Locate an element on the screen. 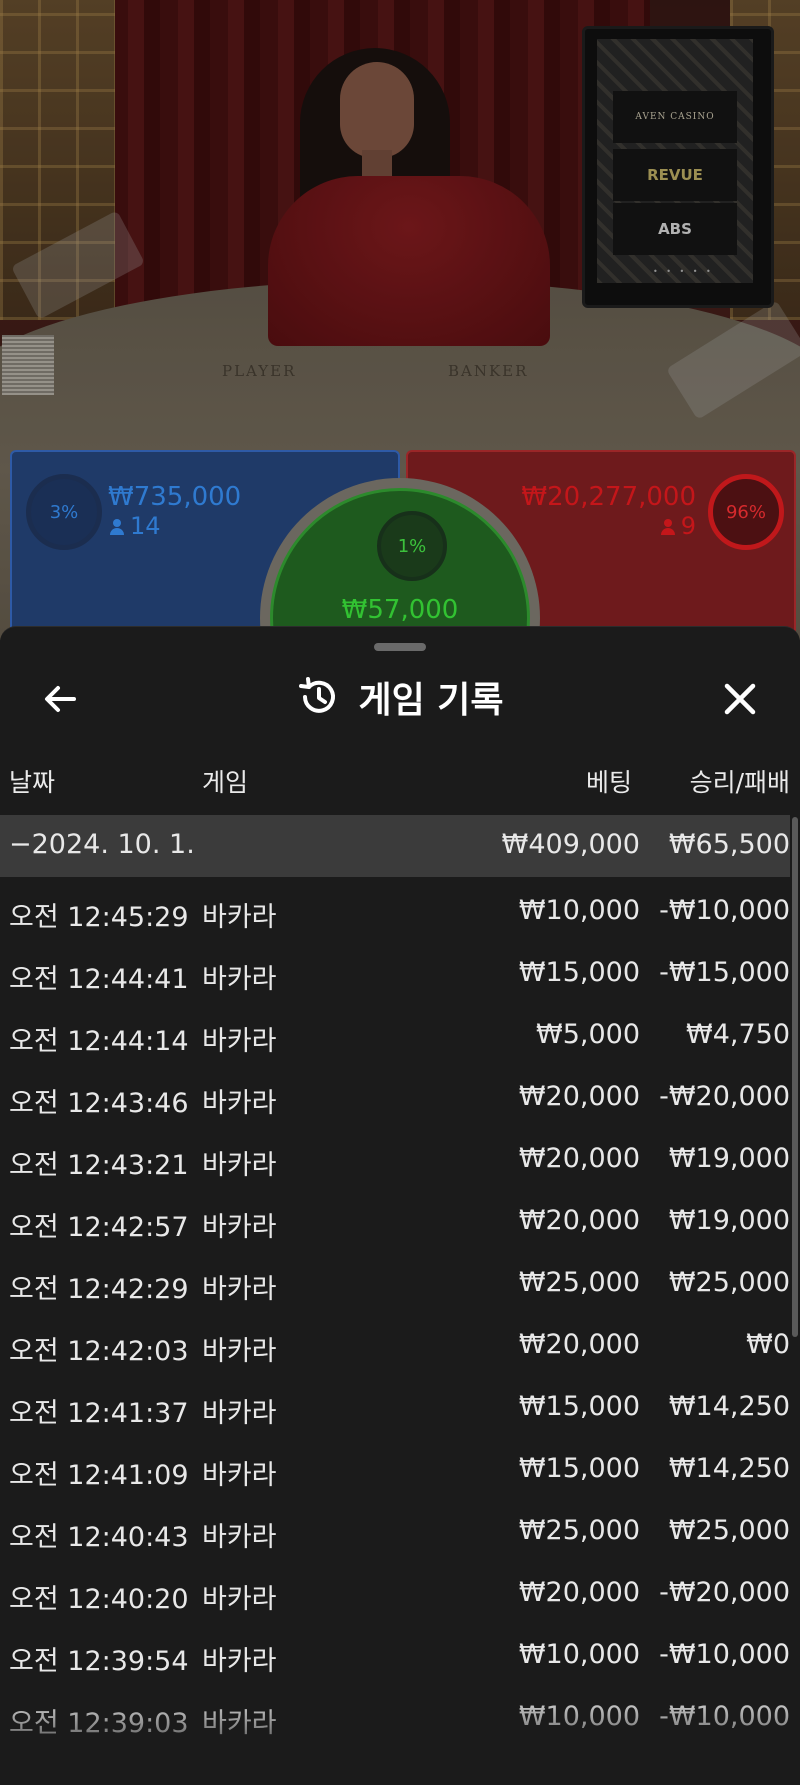 The width and height of the screenshot is (800, 1785). table-row: 오전 12:44:41 바카라 ₩15,000 -₩15,000 is located at coordinates (395, 974).